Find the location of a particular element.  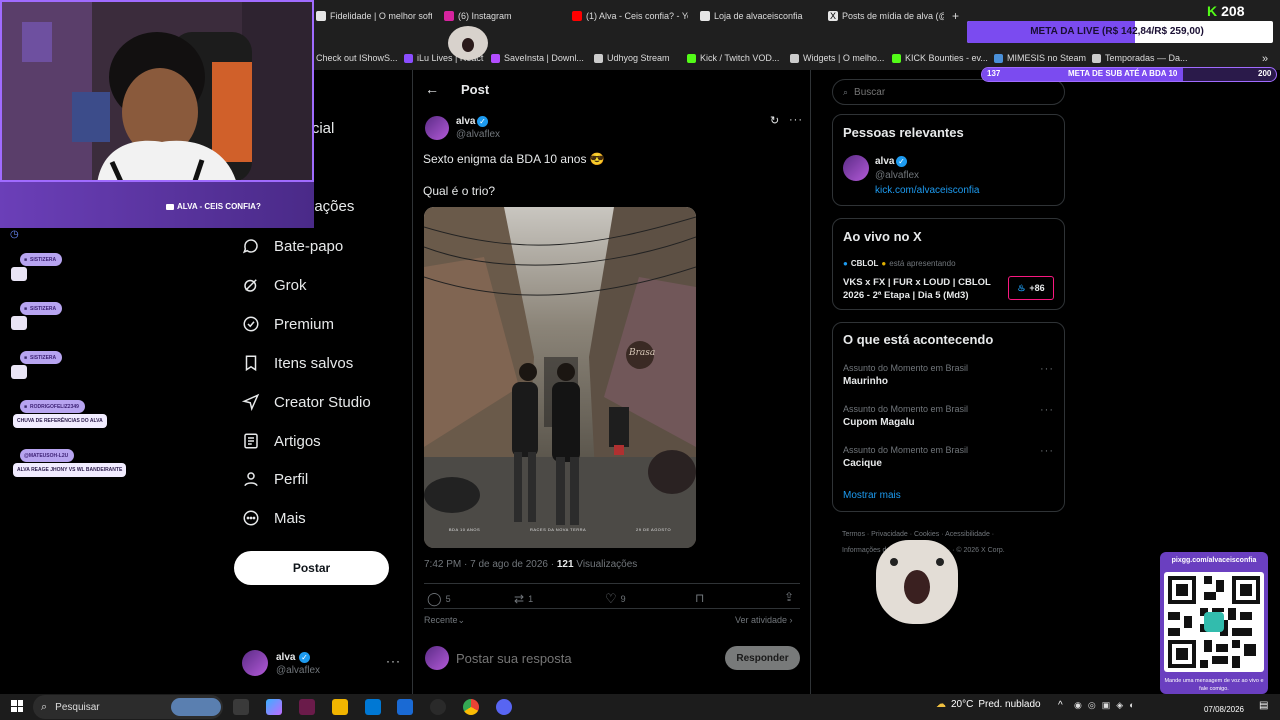

live-host: ● CBLOL ● está apresentando is located at coordinates (899, 263).